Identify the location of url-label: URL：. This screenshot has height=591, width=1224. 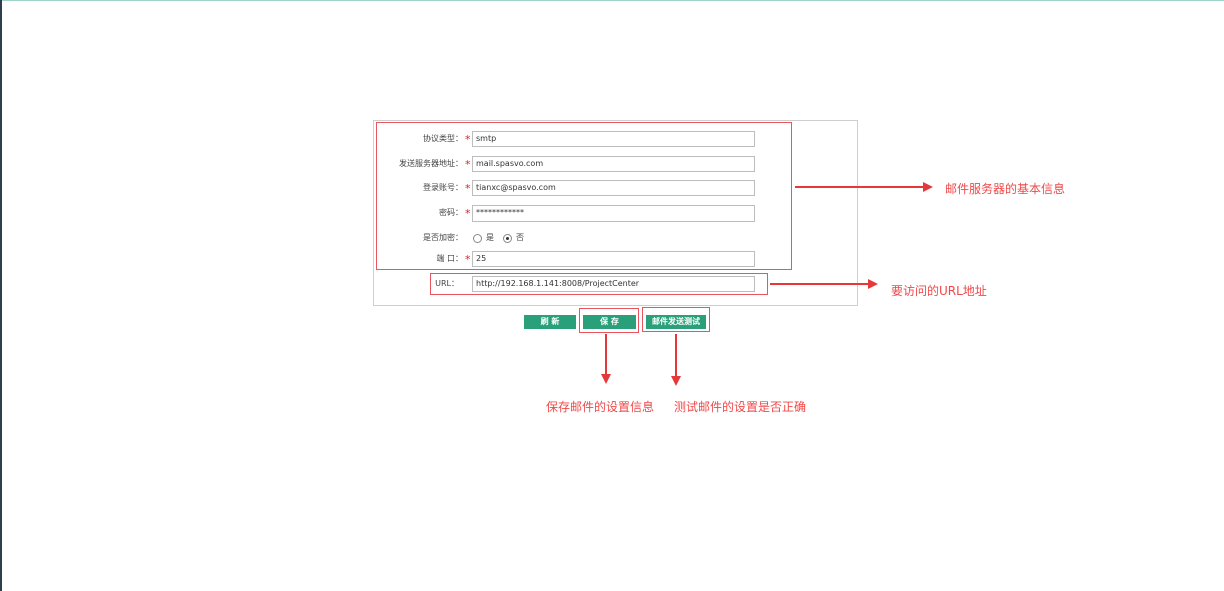
(447, 283).